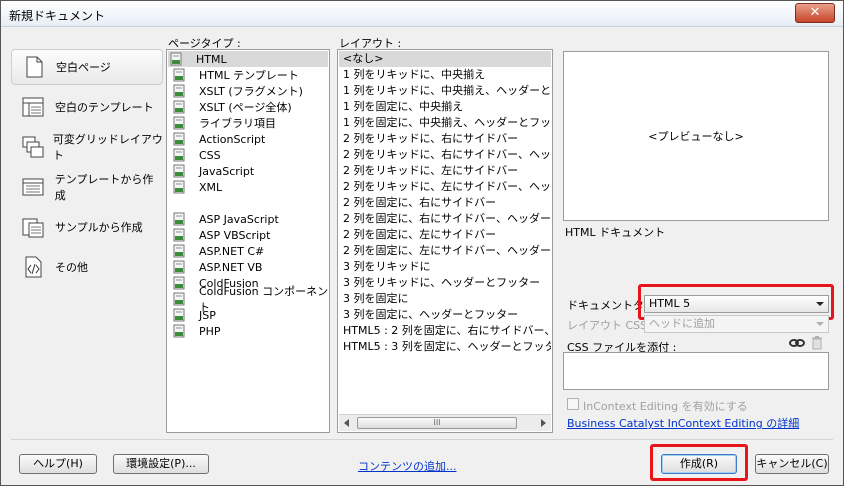 This screenshot has height=486, width=844. I want to click on incontext-learn-more-link: Business Catalyst InContext Editing の詳細, so click(683, 423).